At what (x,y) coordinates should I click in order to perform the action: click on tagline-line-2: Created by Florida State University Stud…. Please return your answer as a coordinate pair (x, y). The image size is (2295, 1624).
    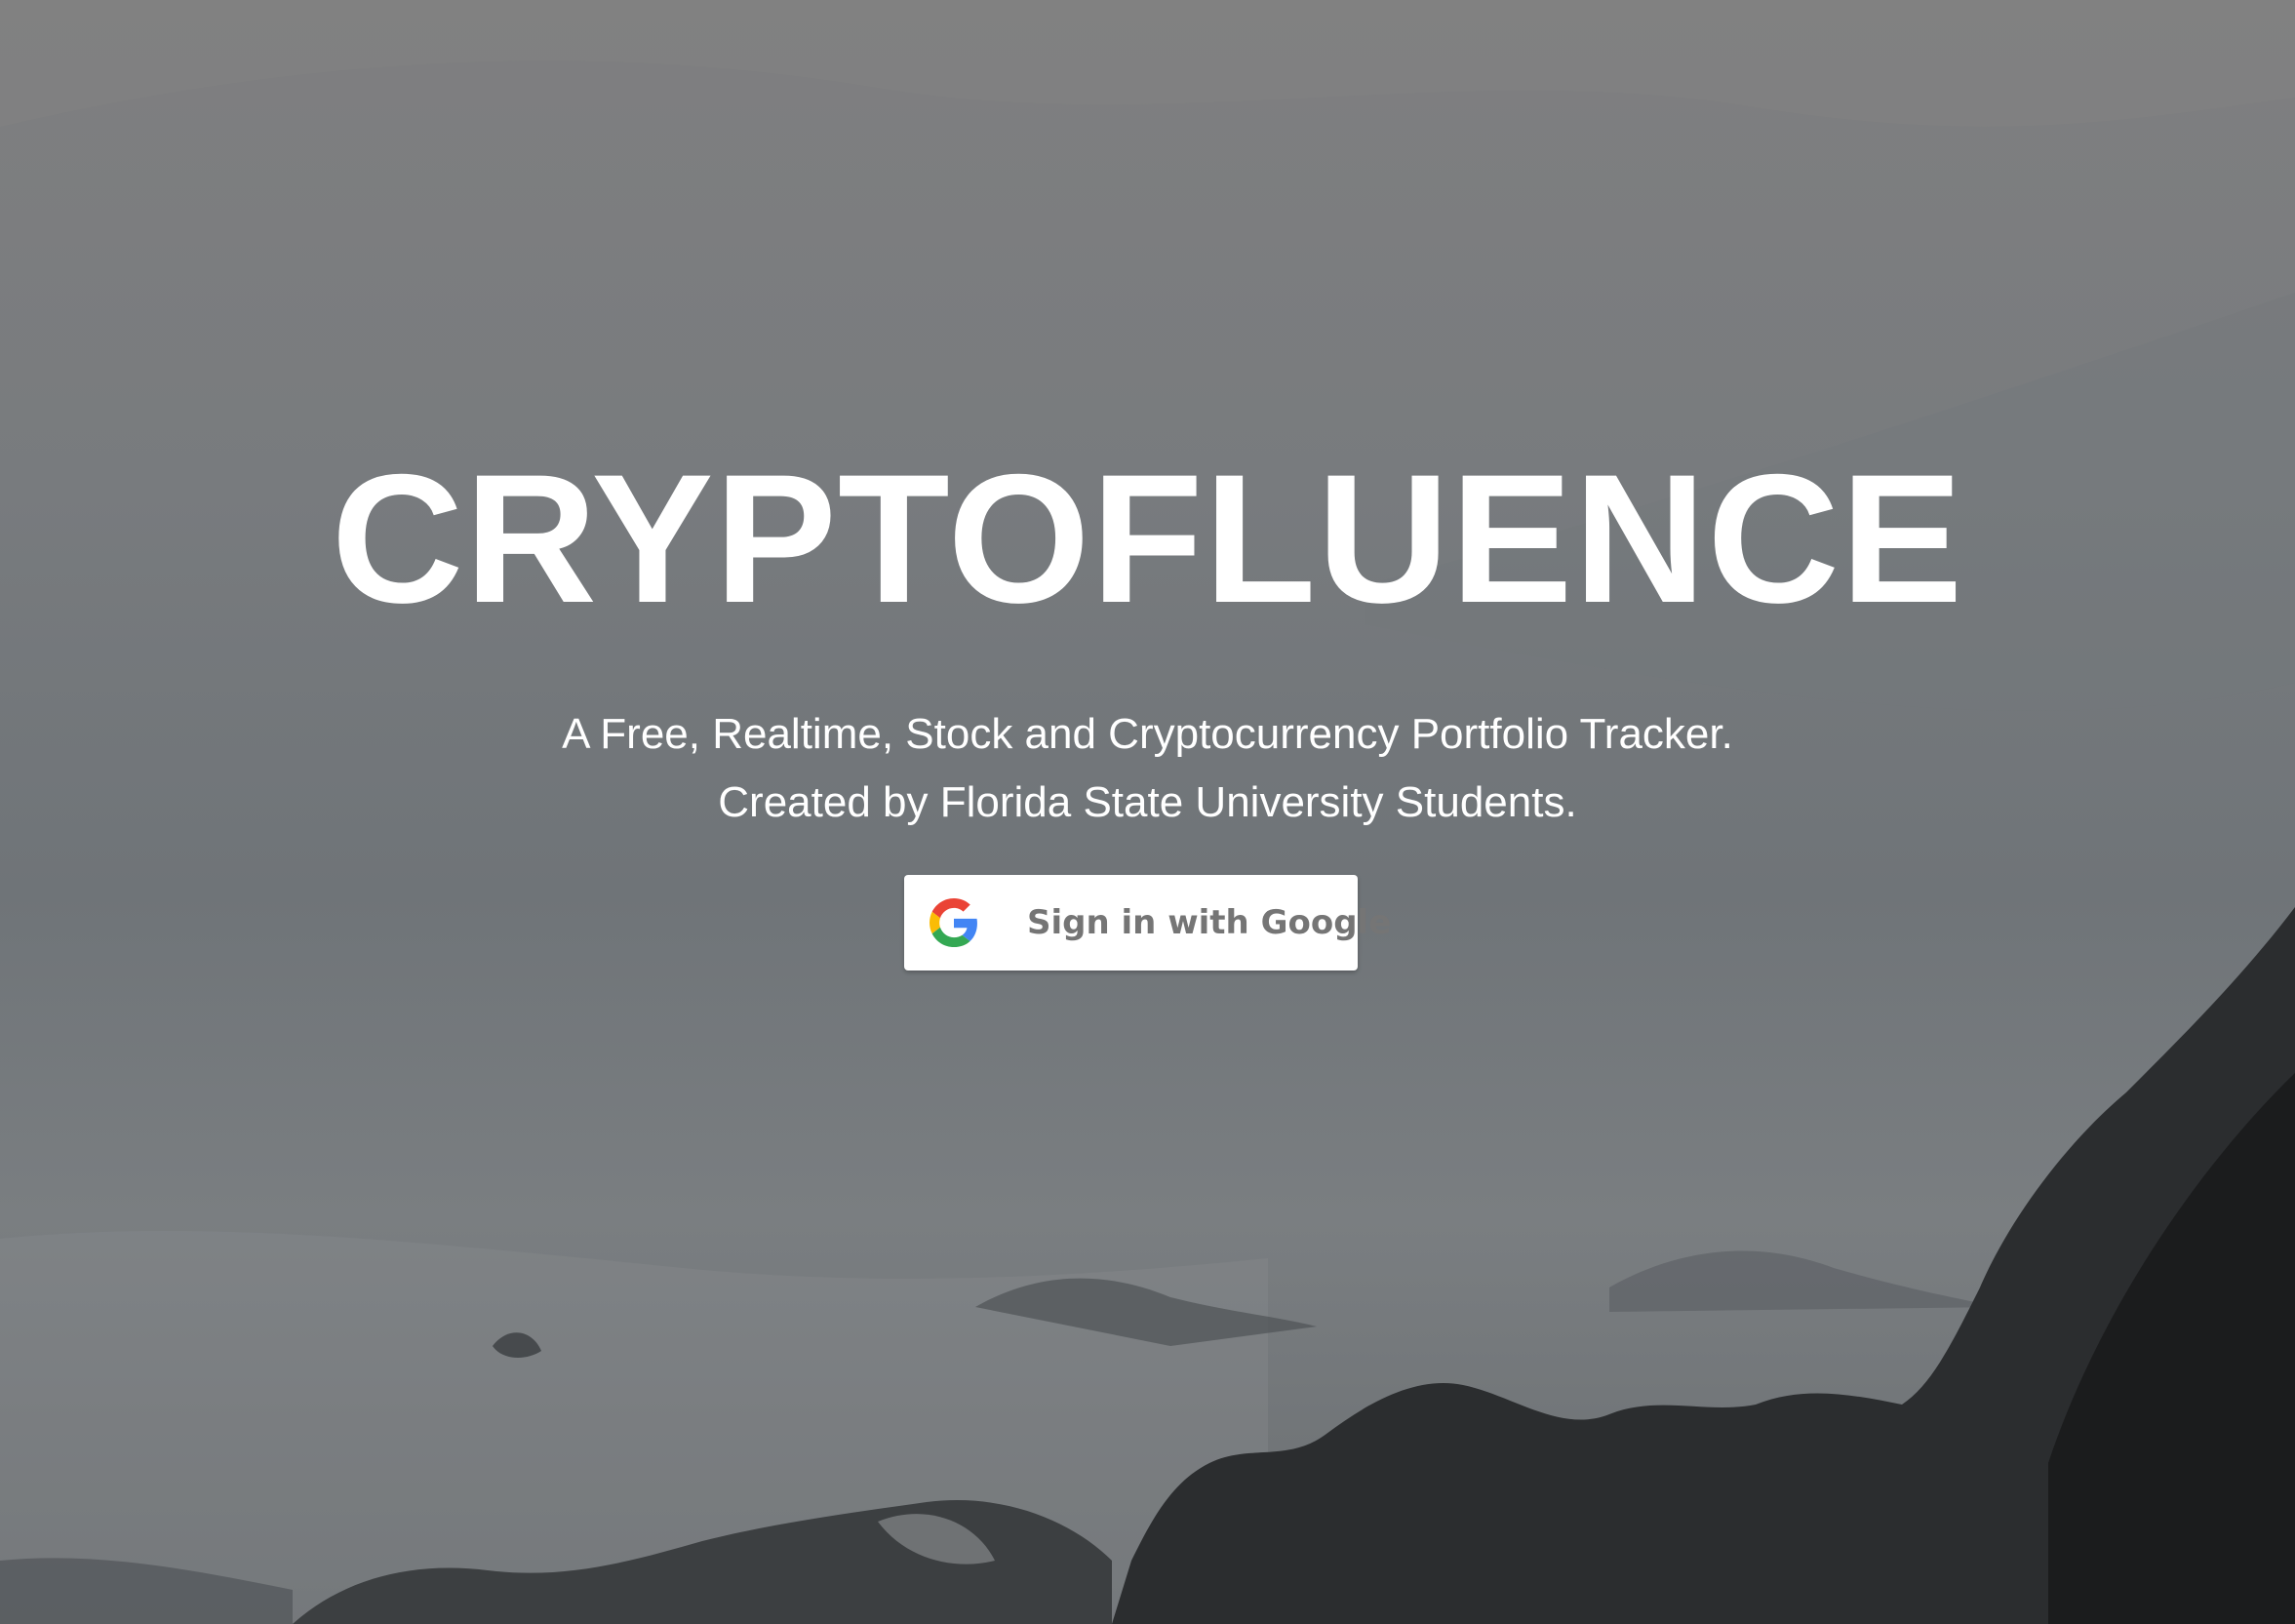
    Looking at the image, I should click on (1147, 802).